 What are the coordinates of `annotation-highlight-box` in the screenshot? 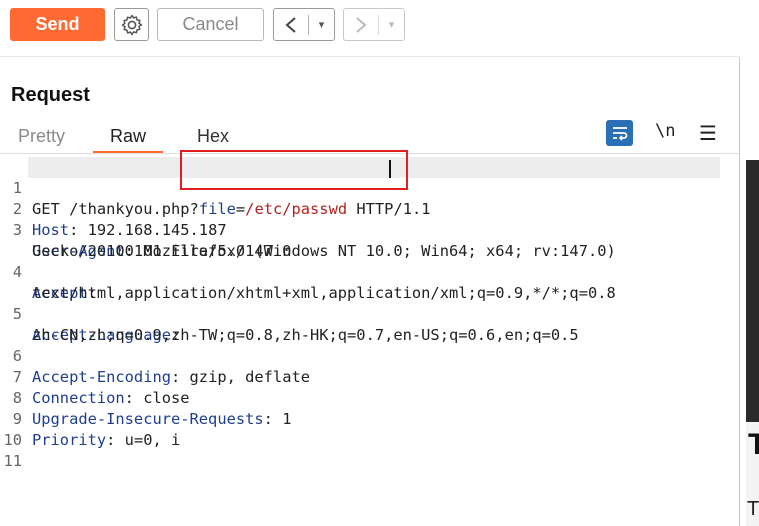 It's located at (294, 170).